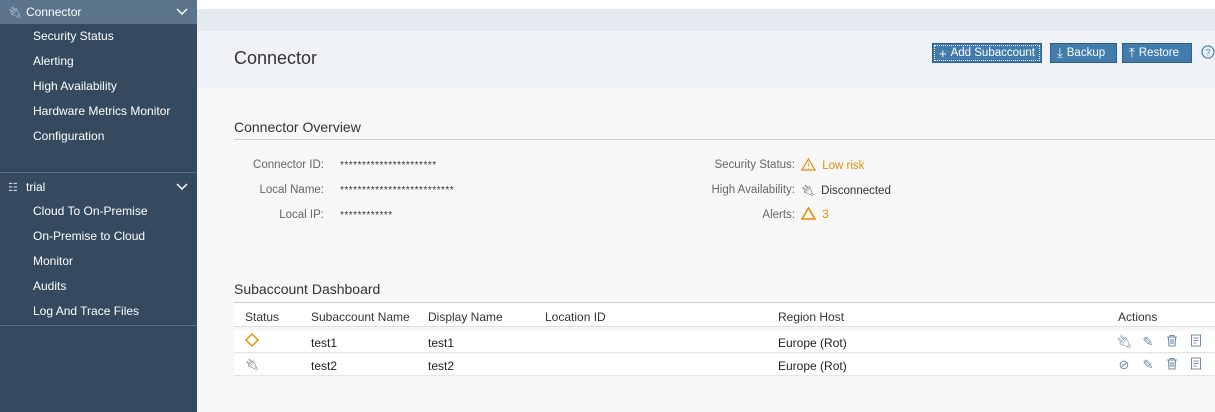 The image size is (1215, 412). I want to click on subaccount-dashboard-title: Subaccount Dashboard, so click(307, 289).